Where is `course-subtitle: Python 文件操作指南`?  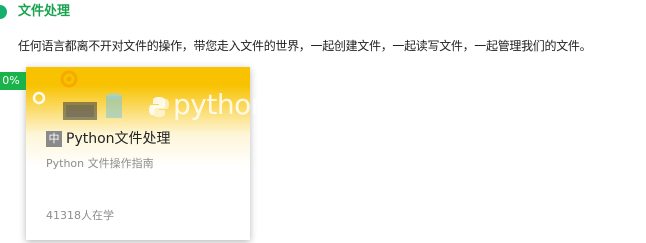
course-subtitle: Python 文件操作指南 is located at coordinates (100, 163).